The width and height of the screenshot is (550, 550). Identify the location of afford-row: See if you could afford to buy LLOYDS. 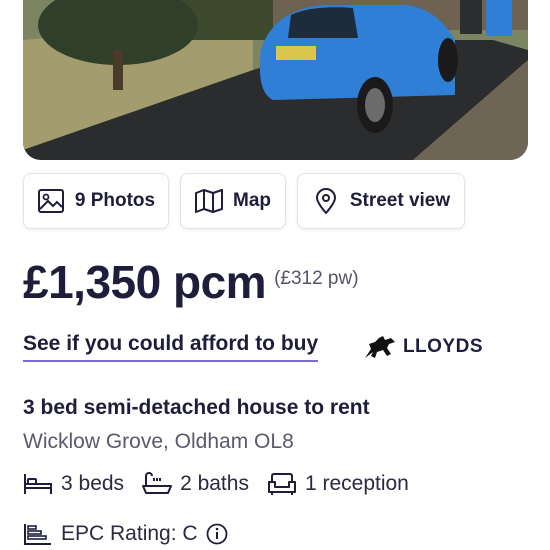
(253, 347).